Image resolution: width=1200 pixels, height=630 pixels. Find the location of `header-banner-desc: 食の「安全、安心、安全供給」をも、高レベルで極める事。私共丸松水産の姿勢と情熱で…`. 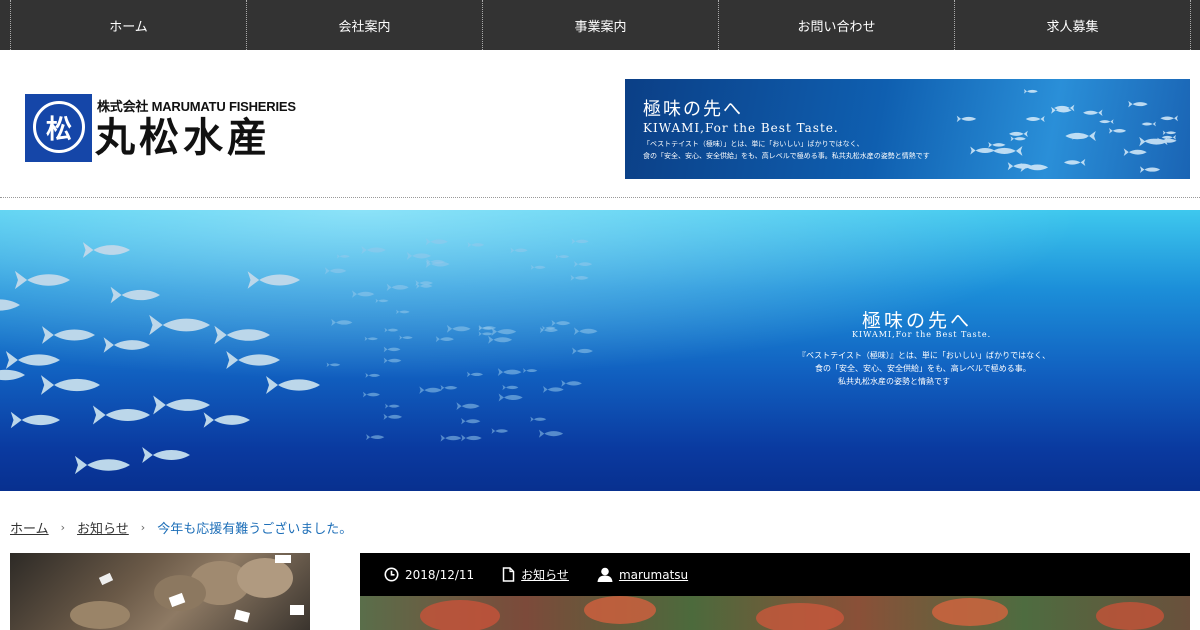

header-banner-desc: 食の「安全、安心、安全供給」をも、高レベルで極める事。私共丸松水産の姿勢と情熱で… is located at coordinates (786, 156).